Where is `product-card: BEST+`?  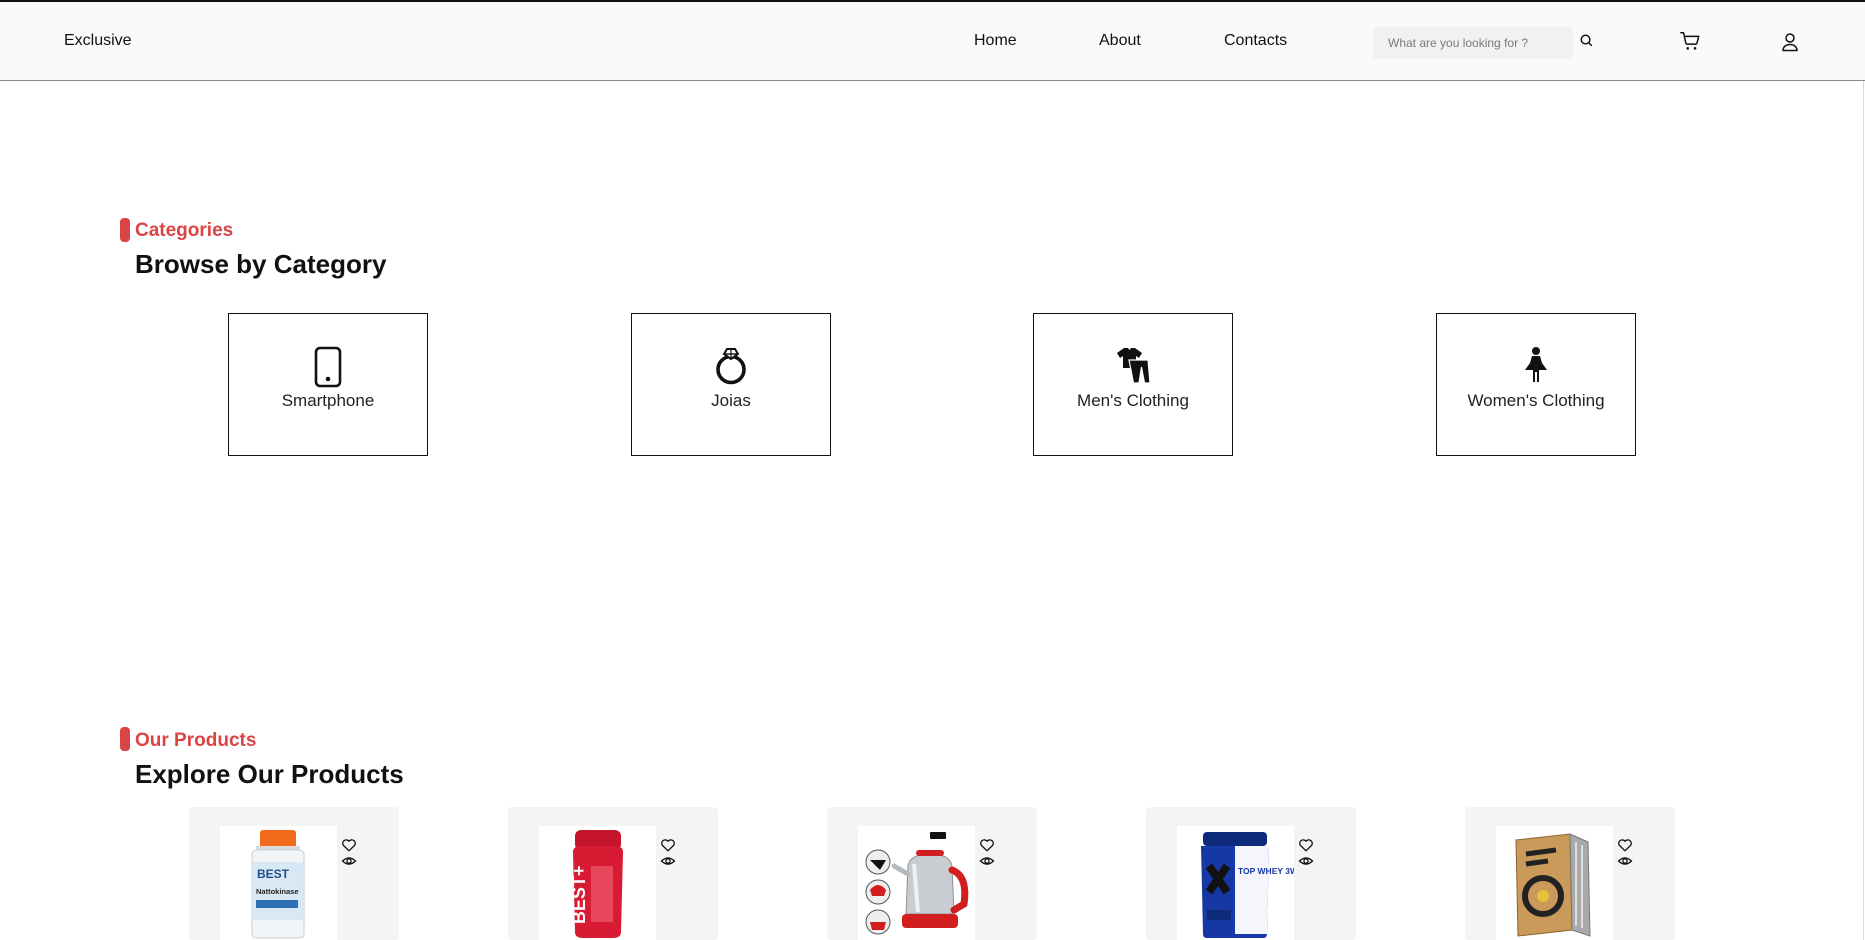 product-card: BEST+ is located at coordinates (613, 873).